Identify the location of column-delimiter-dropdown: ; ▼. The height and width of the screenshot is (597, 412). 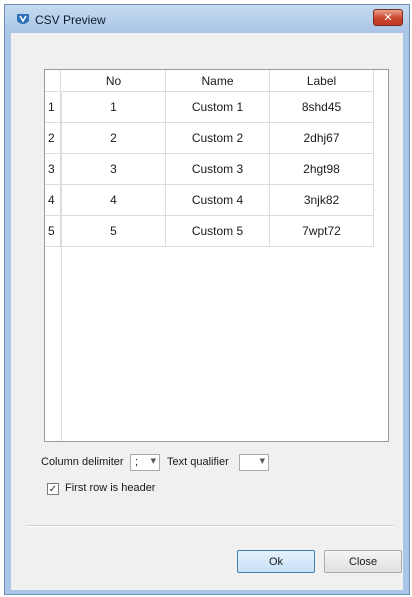
(145, 462).